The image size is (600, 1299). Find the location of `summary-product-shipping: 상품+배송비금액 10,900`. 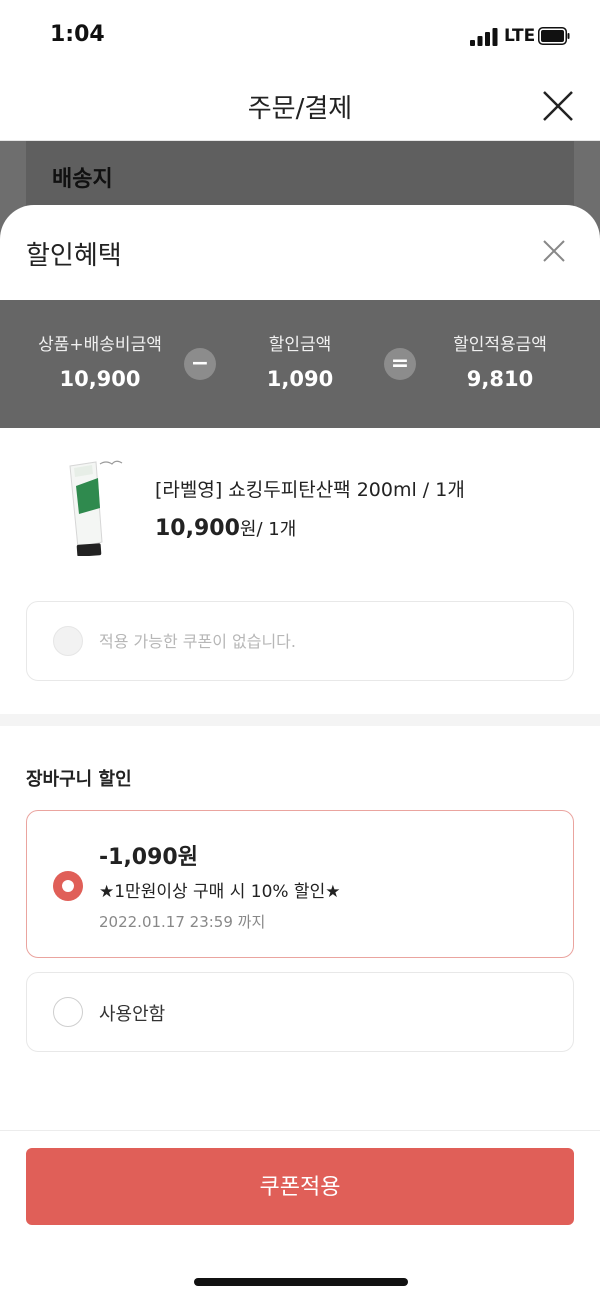

summary-product-shipping: 상품+배송비금액 10,900 is located at coordinates (100, 360).